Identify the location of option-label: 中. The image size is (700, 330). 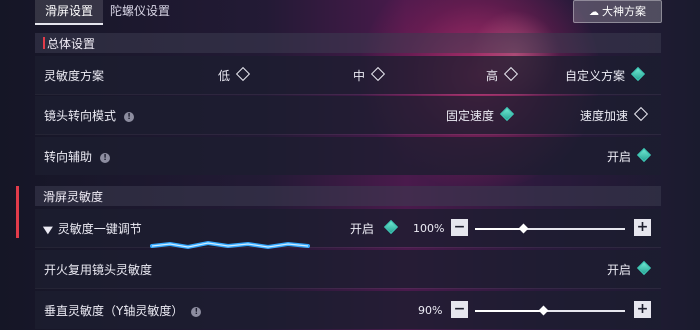
(359, 76).